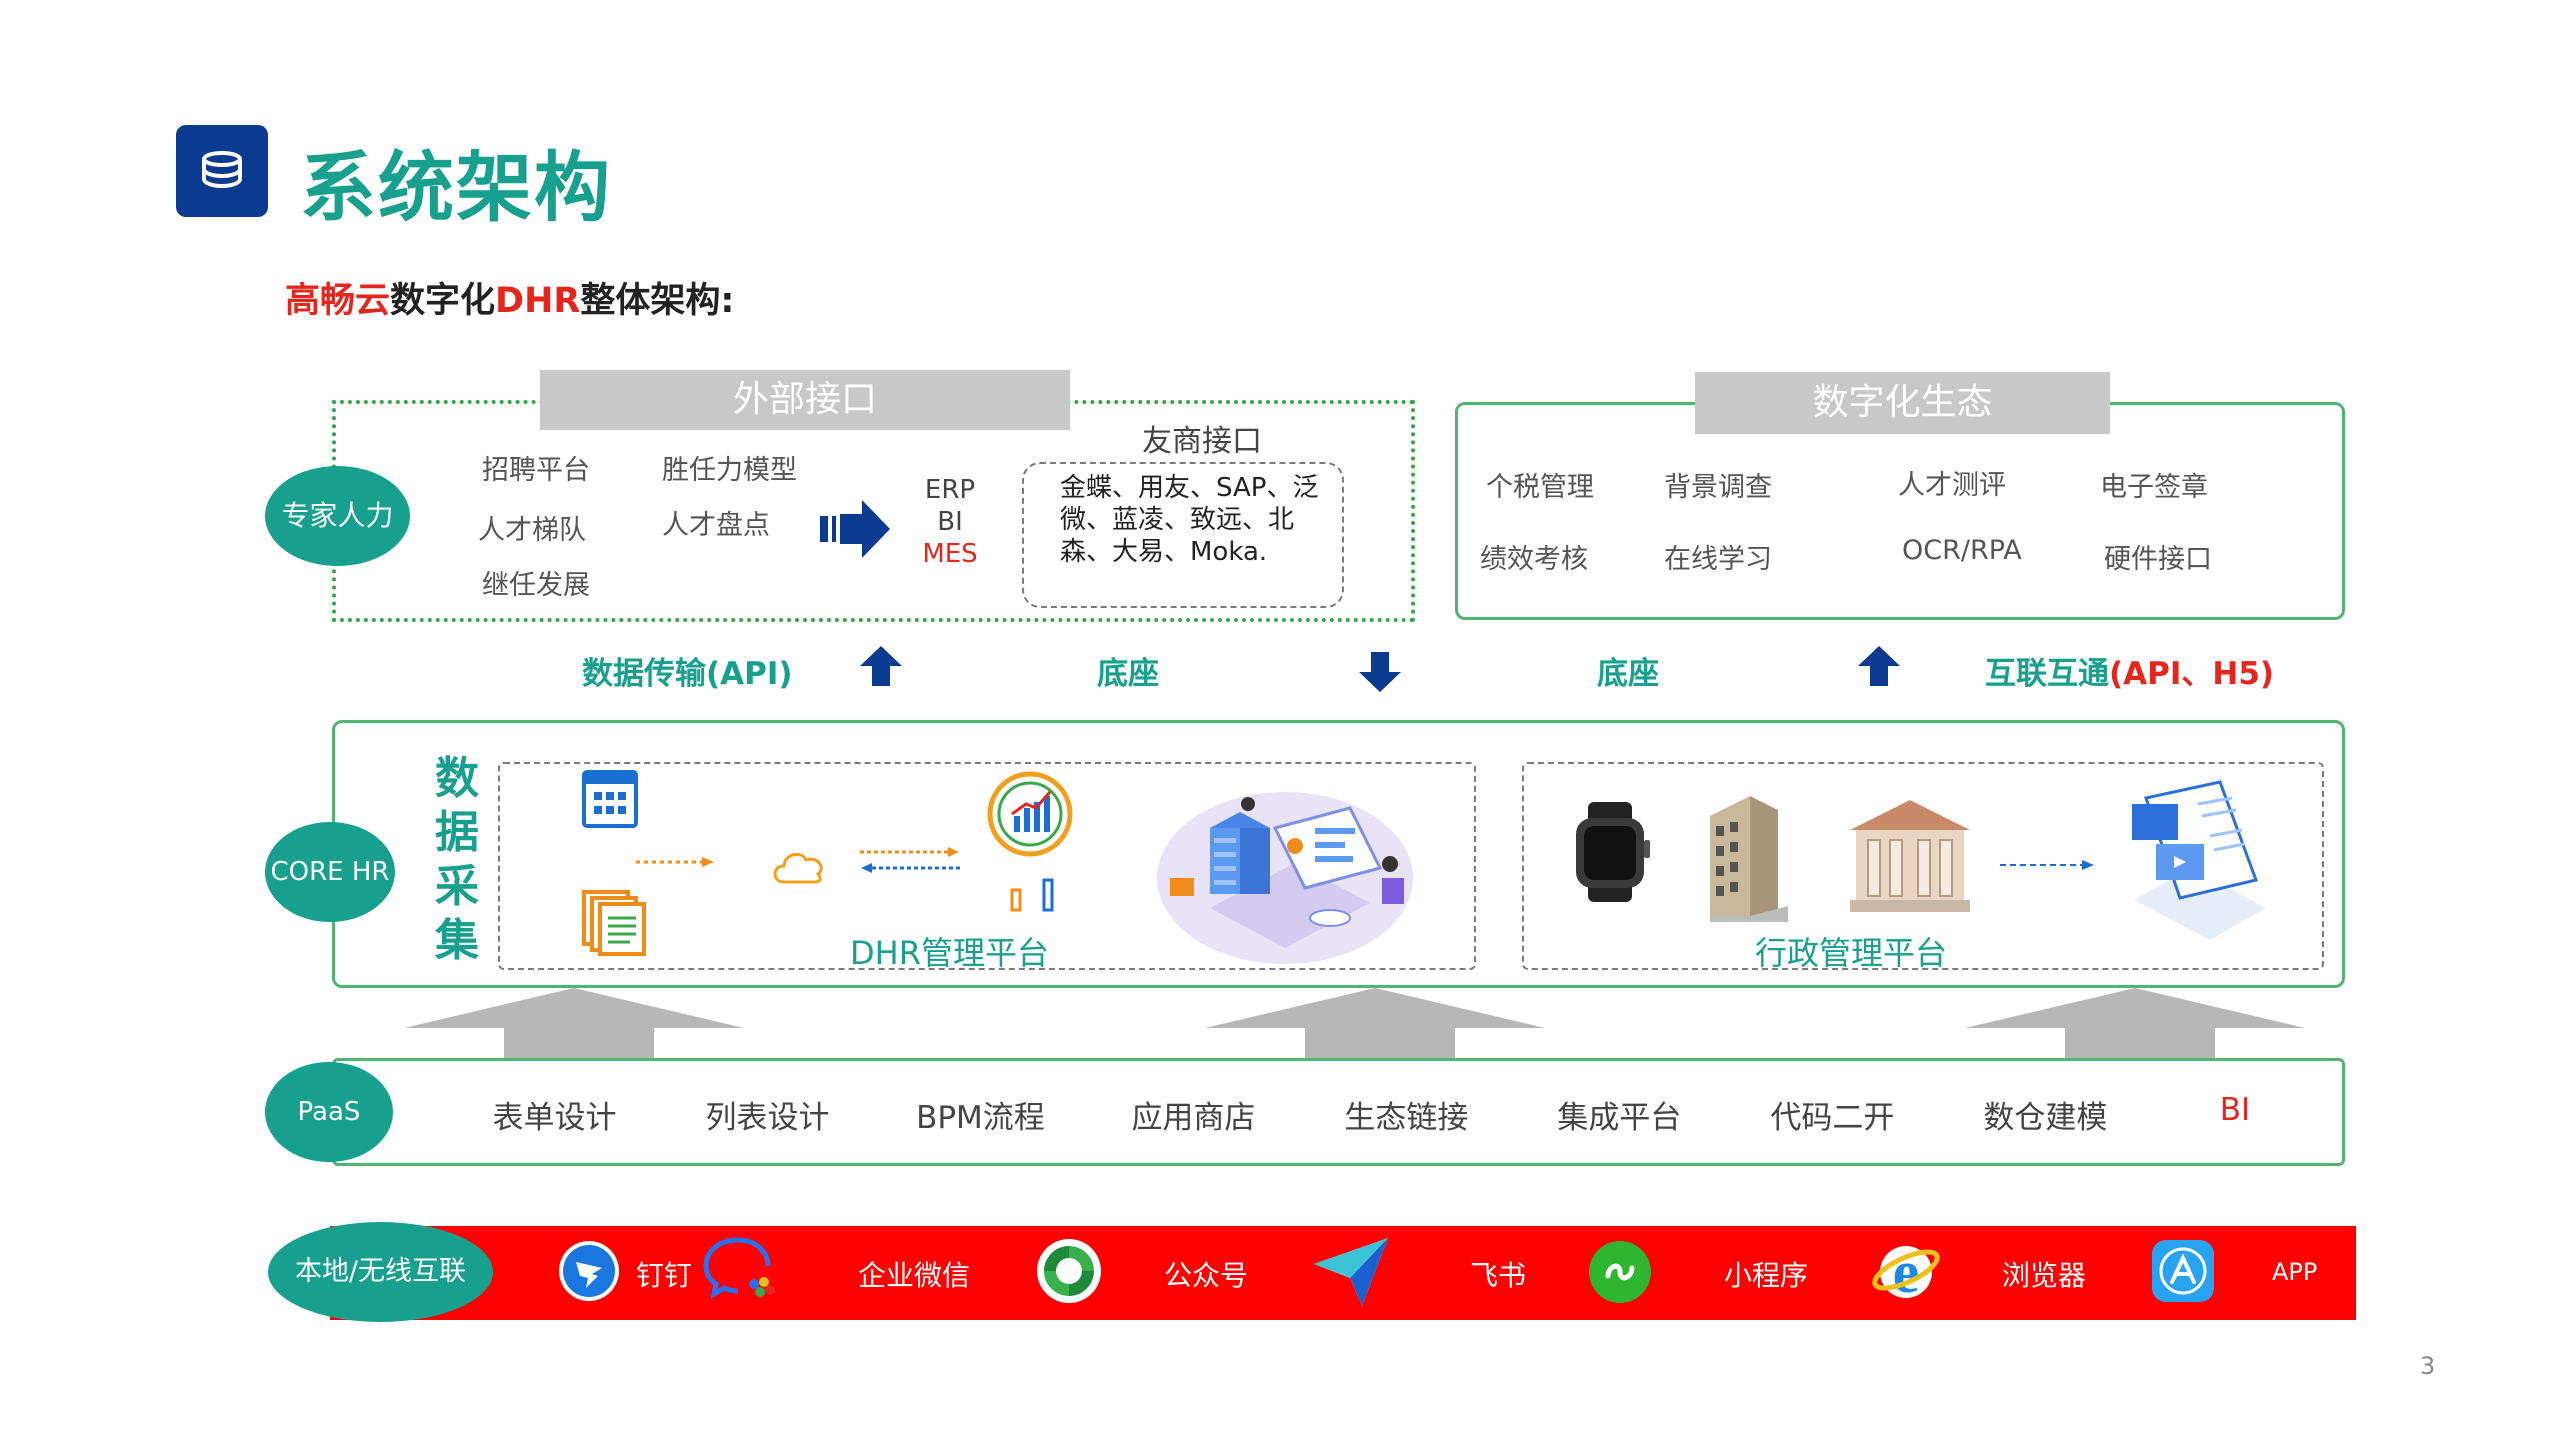 This screenshot has height=1440, width=2560. I want to click on feishu-icon, so click(1351, 1272).